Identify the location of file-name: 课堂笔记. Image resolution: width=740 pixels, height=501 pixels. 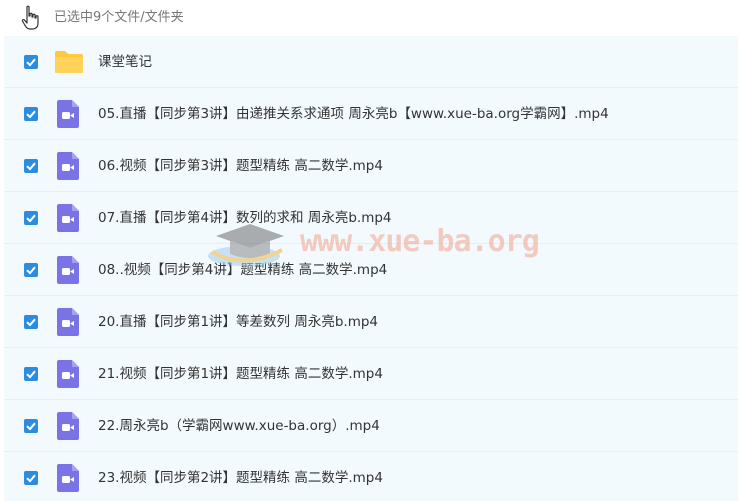
(125, 62).